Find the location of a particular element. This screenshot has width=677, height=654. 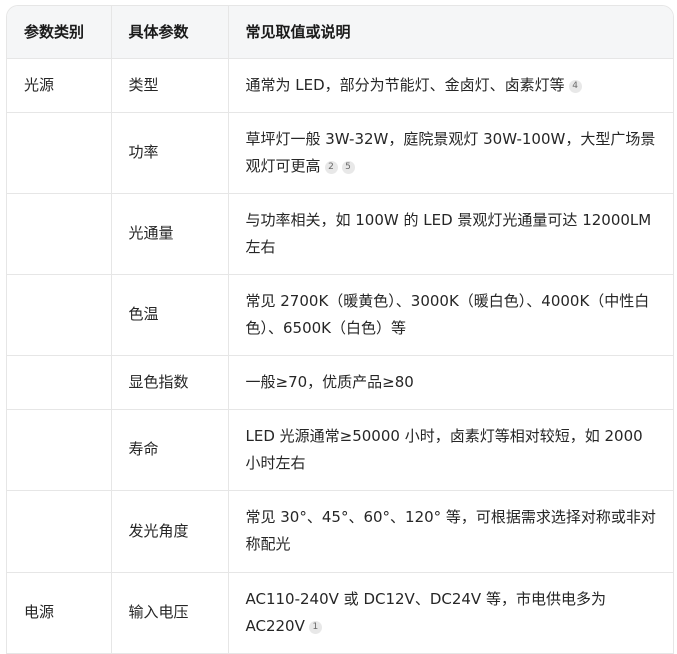

cell-desc: 通常为 LED，部分为节能灯、金卤灯、卤素灯等 4 is located at coordinates (450, 85).